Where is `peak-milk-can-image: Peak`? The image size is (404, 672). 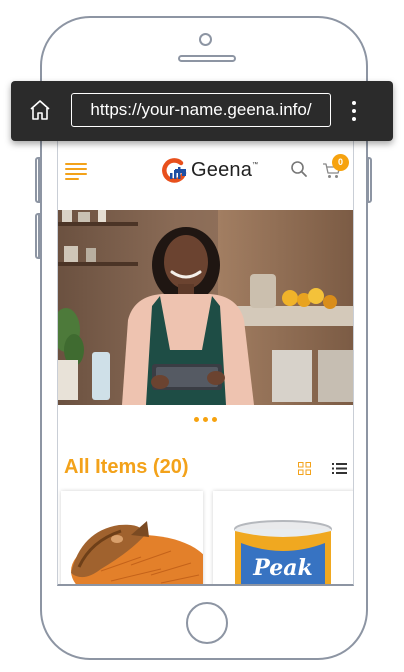 peak-milk-can-image: Peak is located at coordinates (283, 537).